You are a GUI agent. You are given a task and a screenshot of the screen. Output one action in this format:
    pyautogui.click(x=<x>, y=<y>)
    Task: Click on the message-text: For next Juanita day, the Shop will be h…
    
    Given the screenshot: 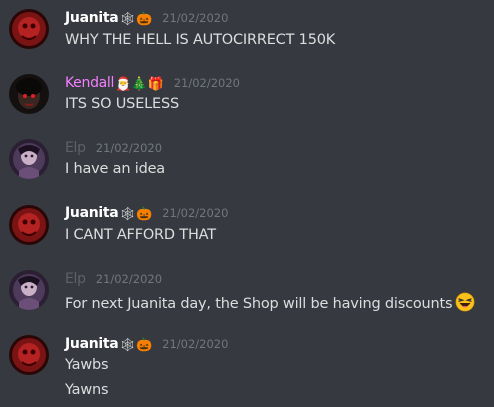 What is the action you would take?
    pyautogui.click(x=270, y=302)
    